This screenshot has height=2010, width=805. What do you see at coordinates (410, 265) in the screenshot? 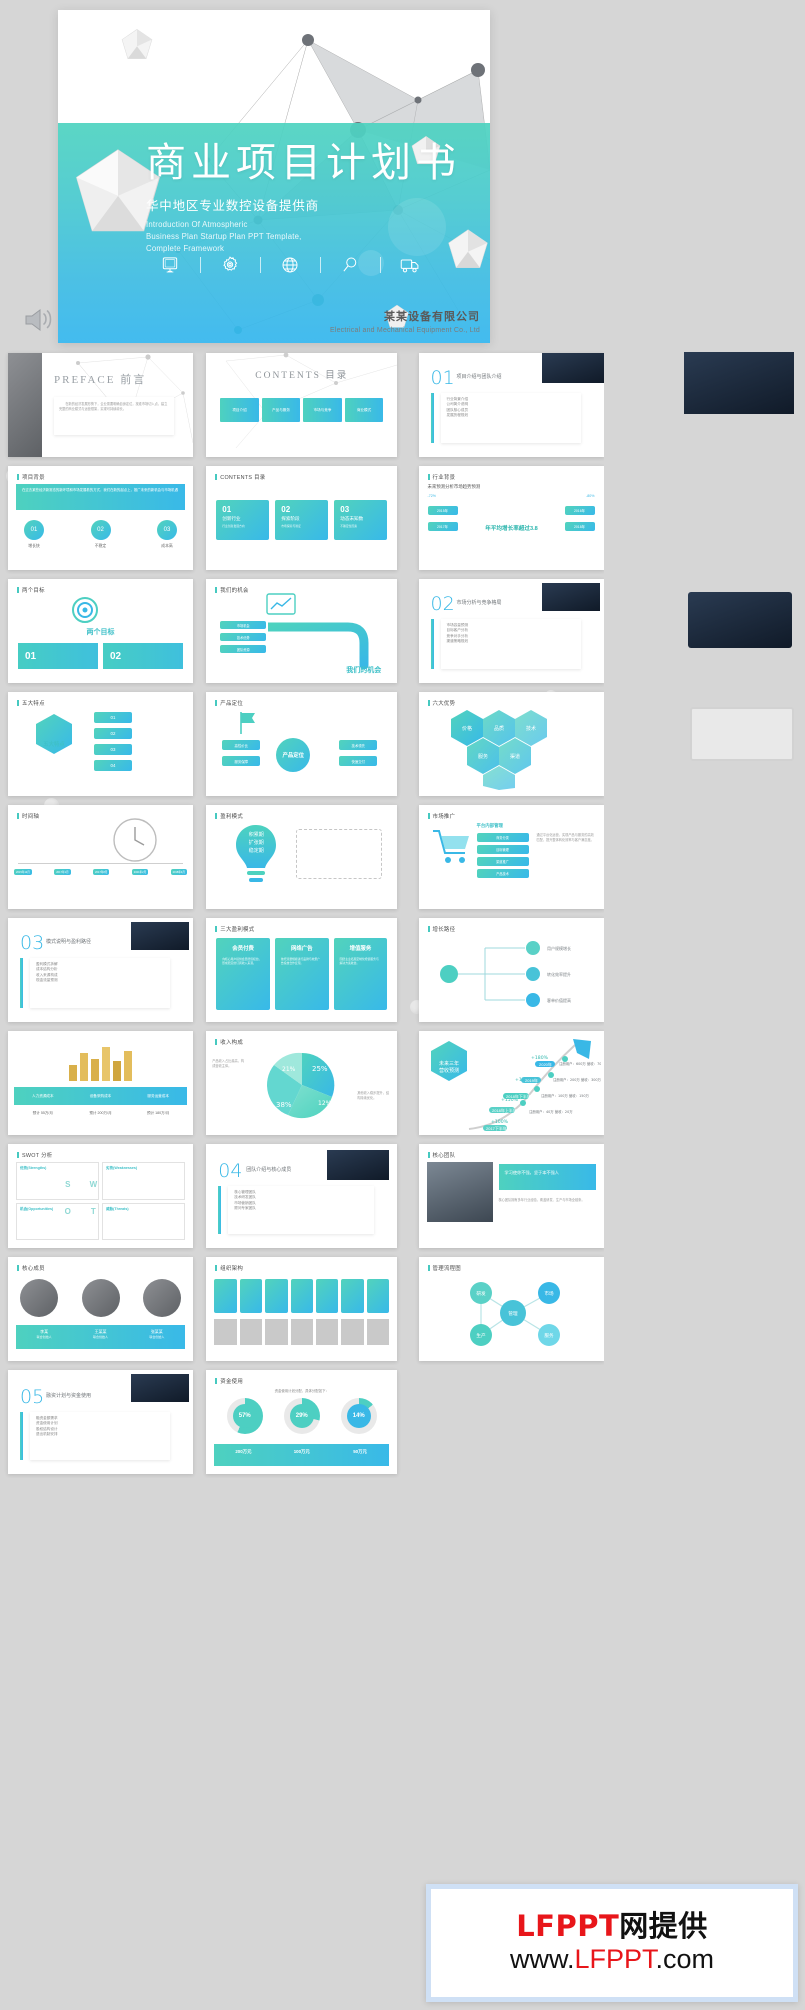
I see `truck-icon` at bounding box center [410, 265].